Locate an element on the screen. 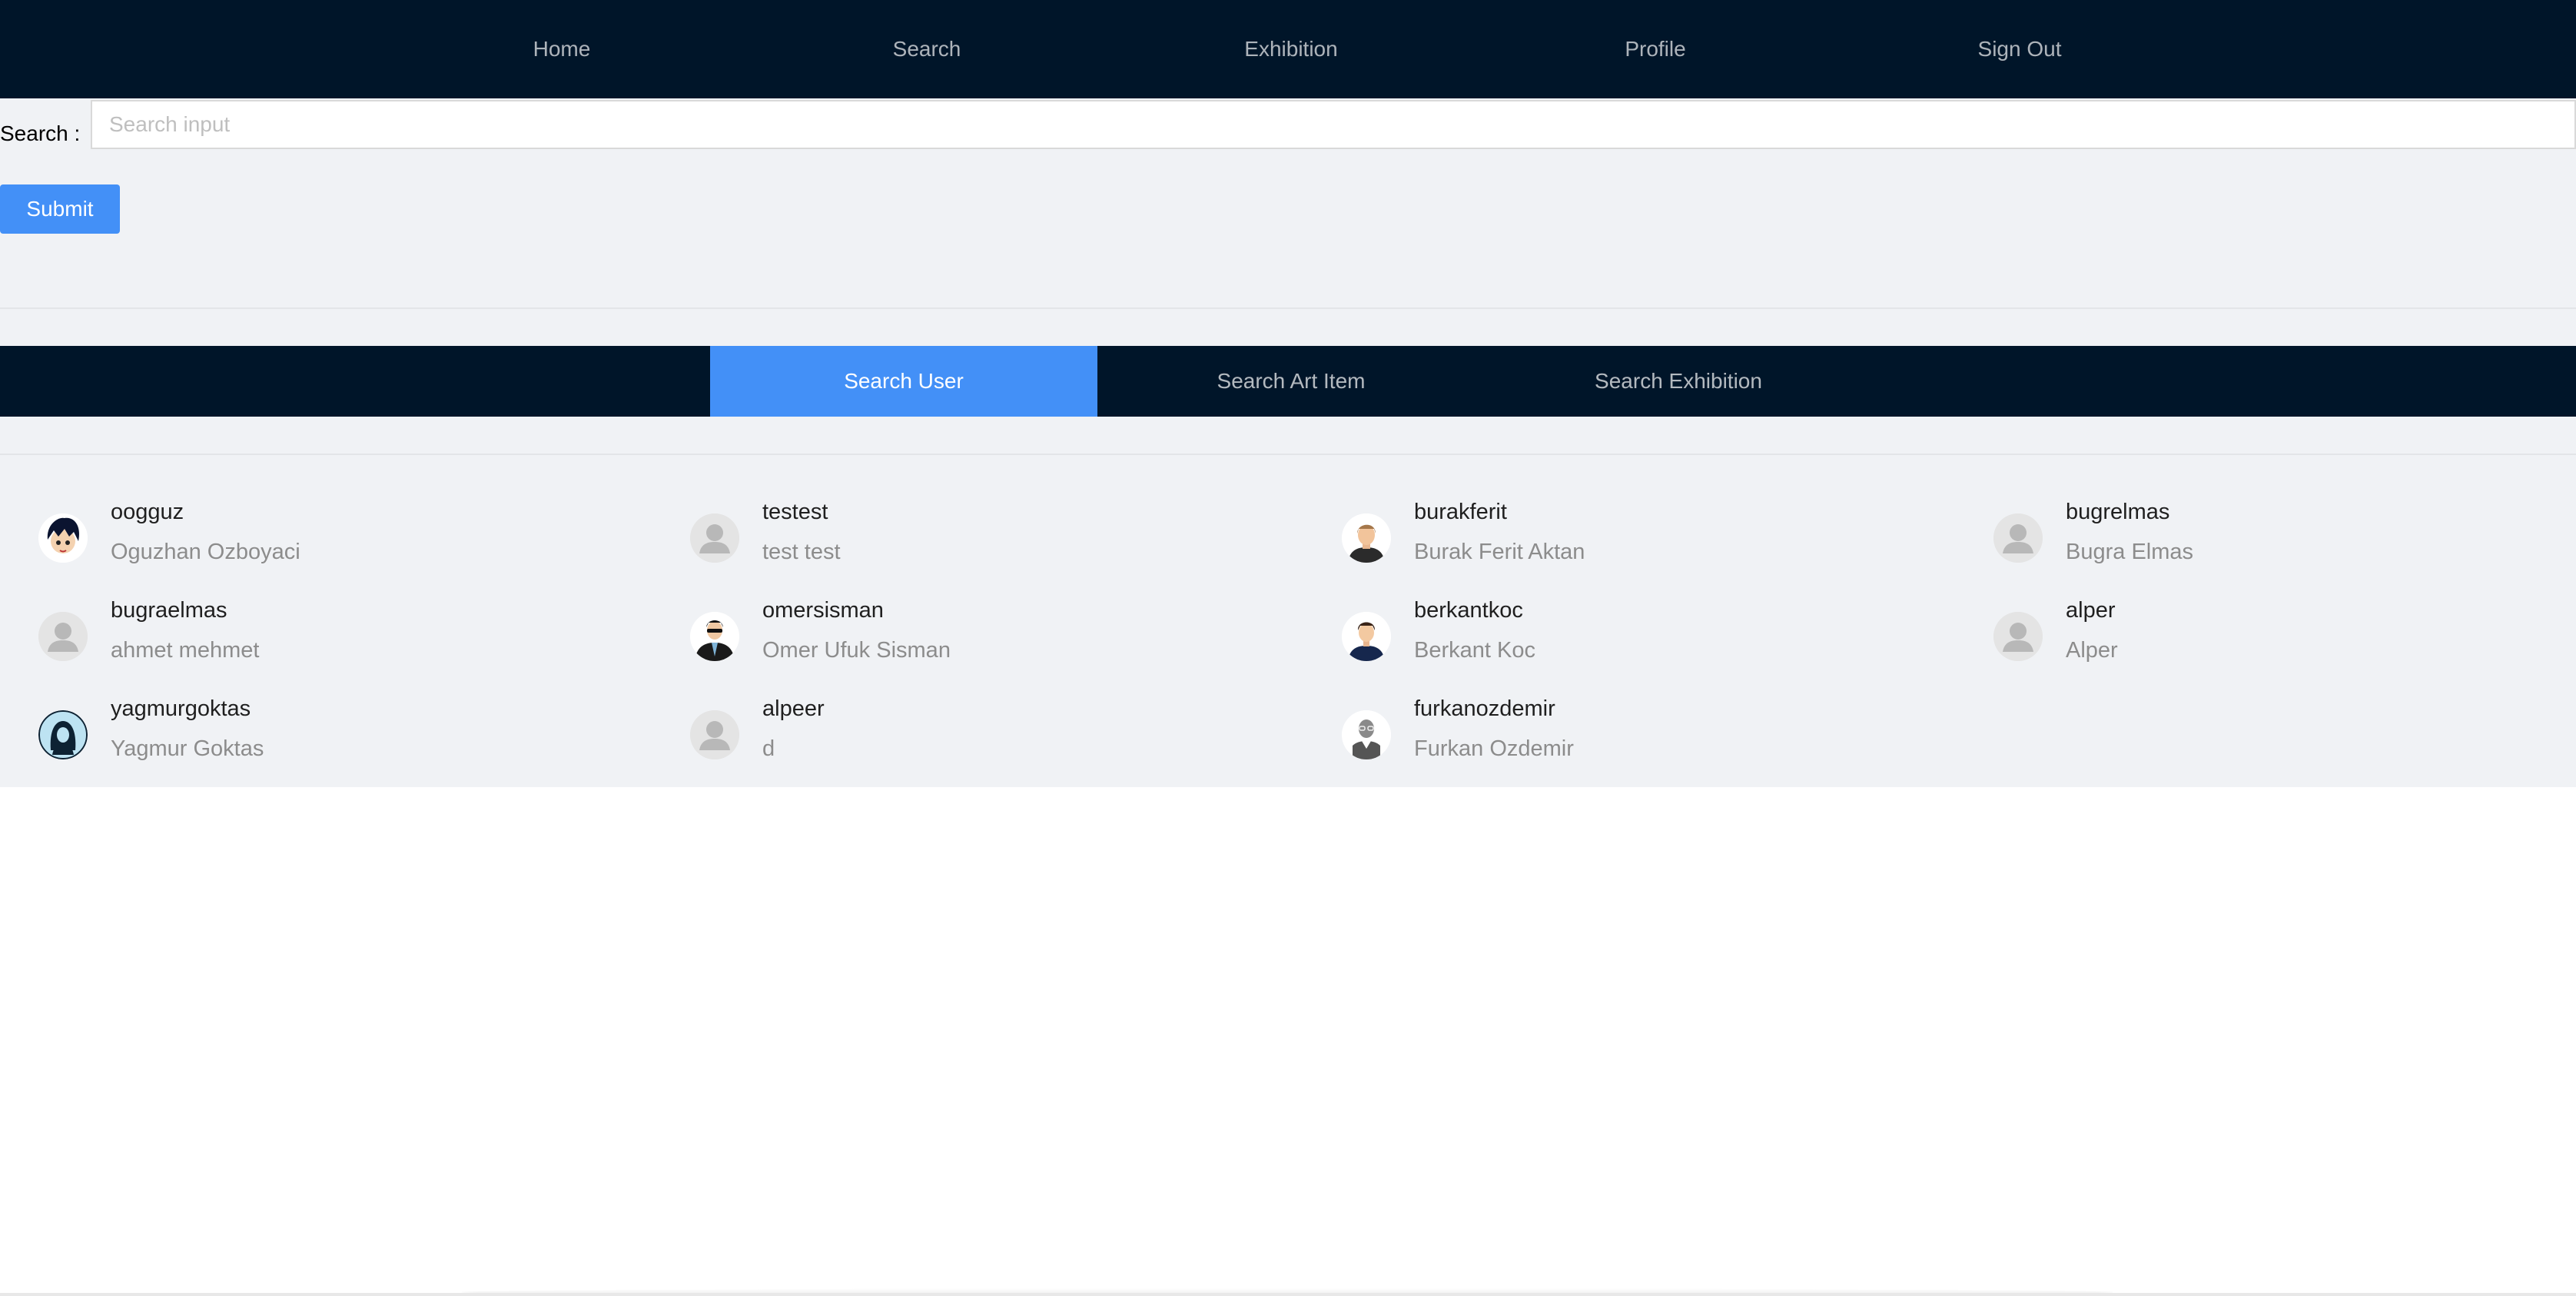 This screenshot has height=1296, width=2576. user-username: berkantkoc is located at coordinates (1468, 610).